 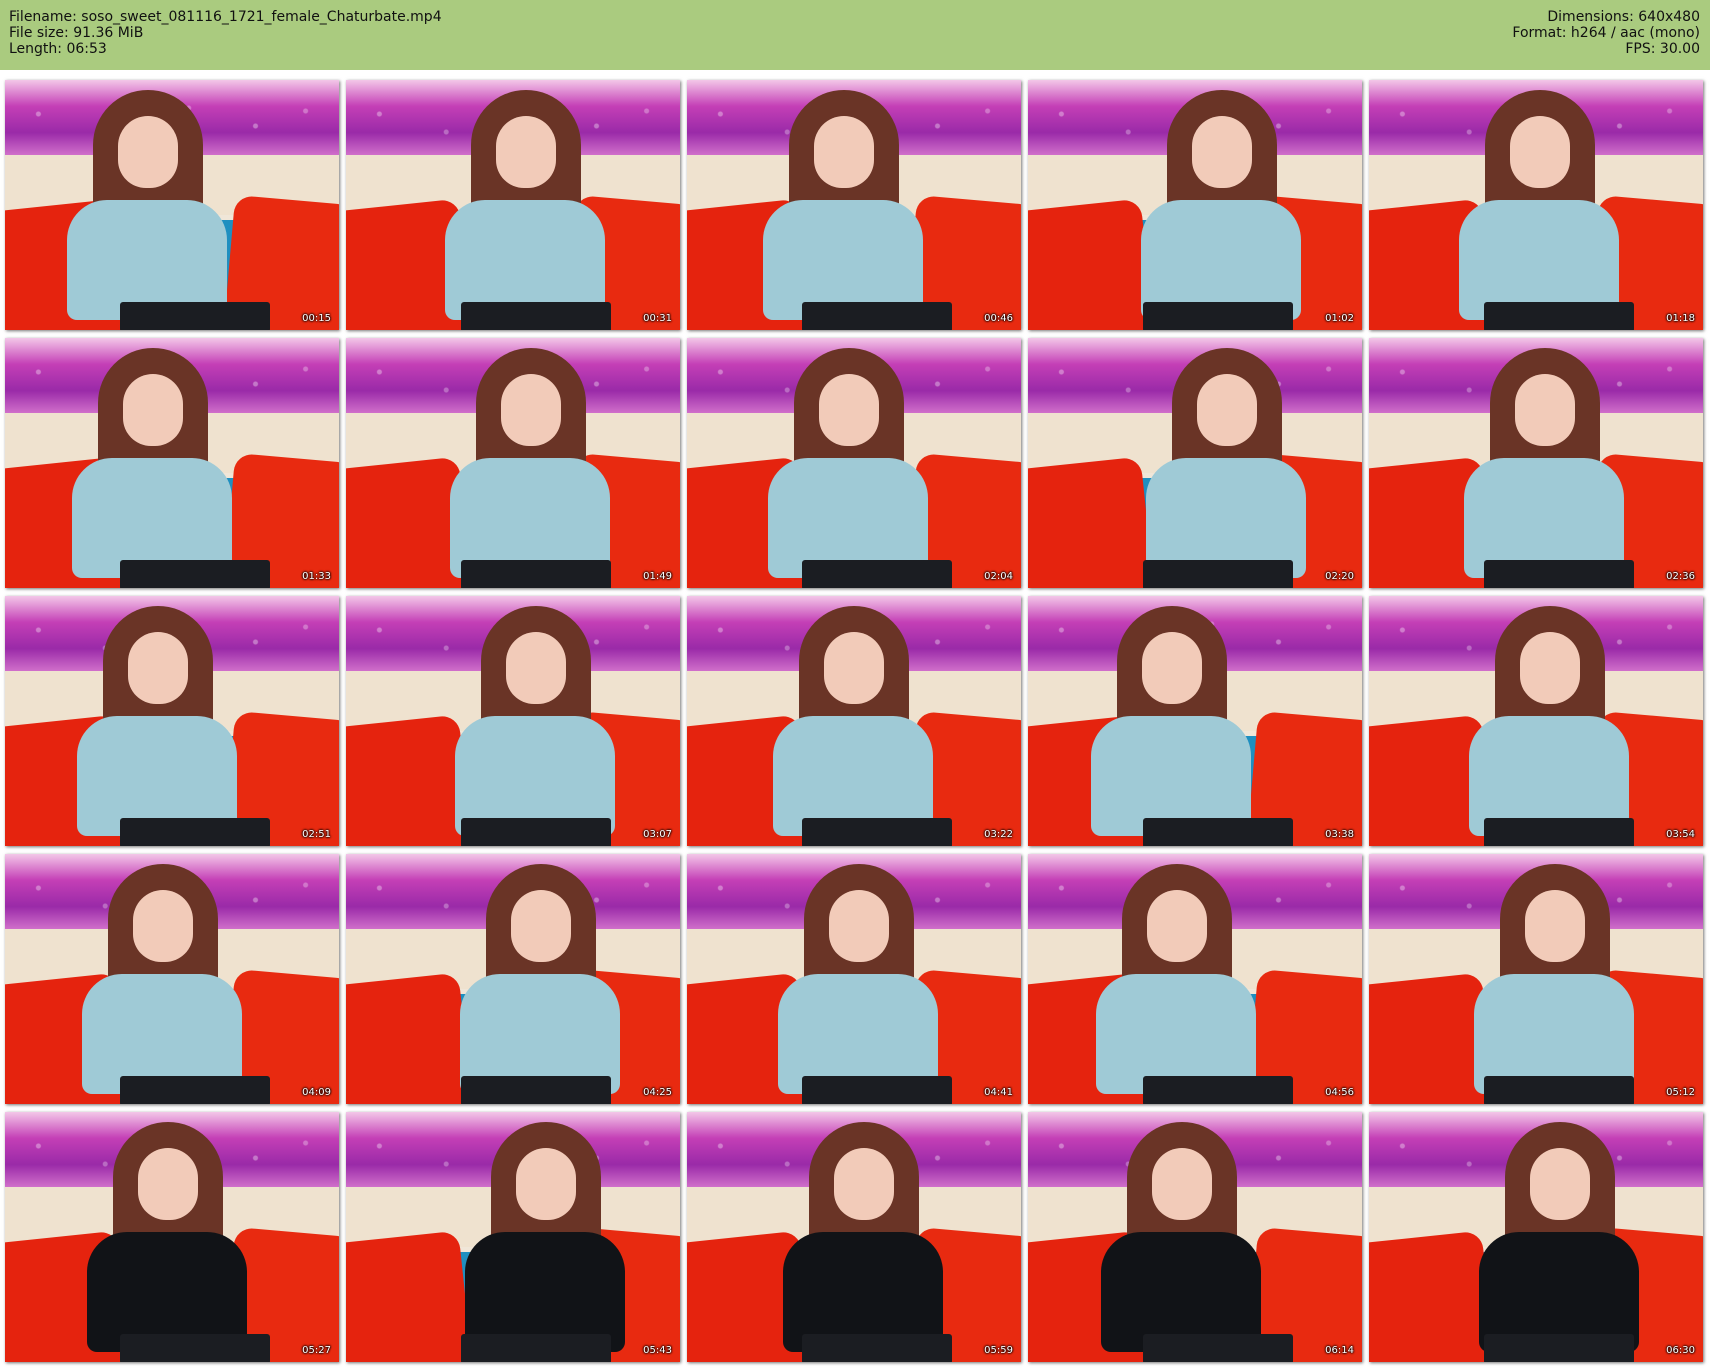 I want to click on timestamp-label: 01:02, so click(x=1339, y=318).